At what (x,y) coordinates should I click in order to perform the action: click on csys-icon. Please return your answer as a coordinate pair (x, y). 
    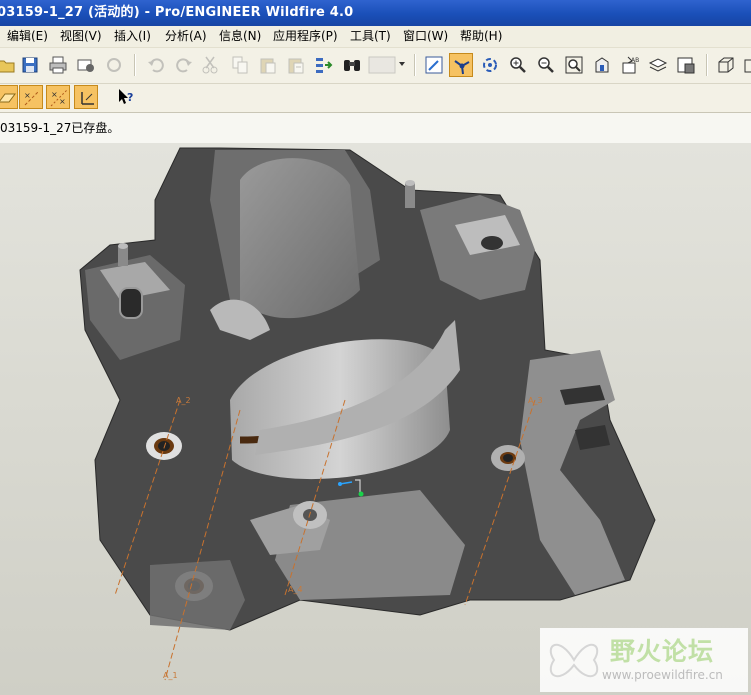
    Looking at the image, I should click on (86, 97).